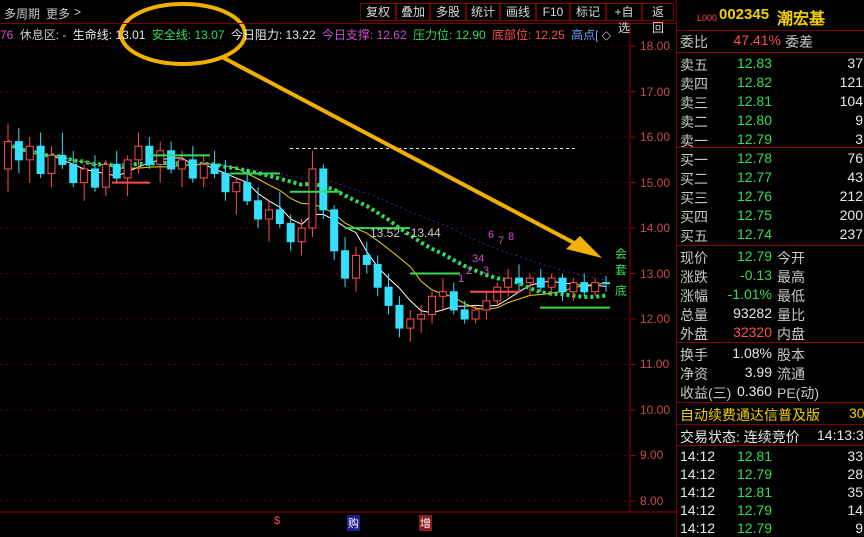 This screenshot has width=864, height=537. I want to click on tick-row: 14:12 12.81 35, so click(770, 493).